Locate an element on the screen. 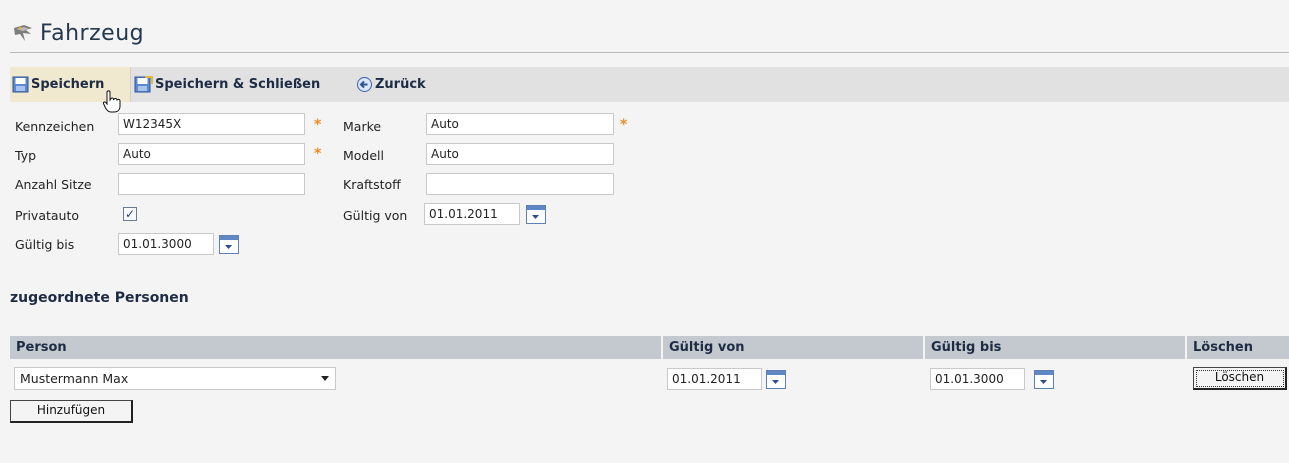 This screenshot has width=1289, height=463. anzahl-sitze-label: Anzahl Sitze is located at coordinates (53, 184).